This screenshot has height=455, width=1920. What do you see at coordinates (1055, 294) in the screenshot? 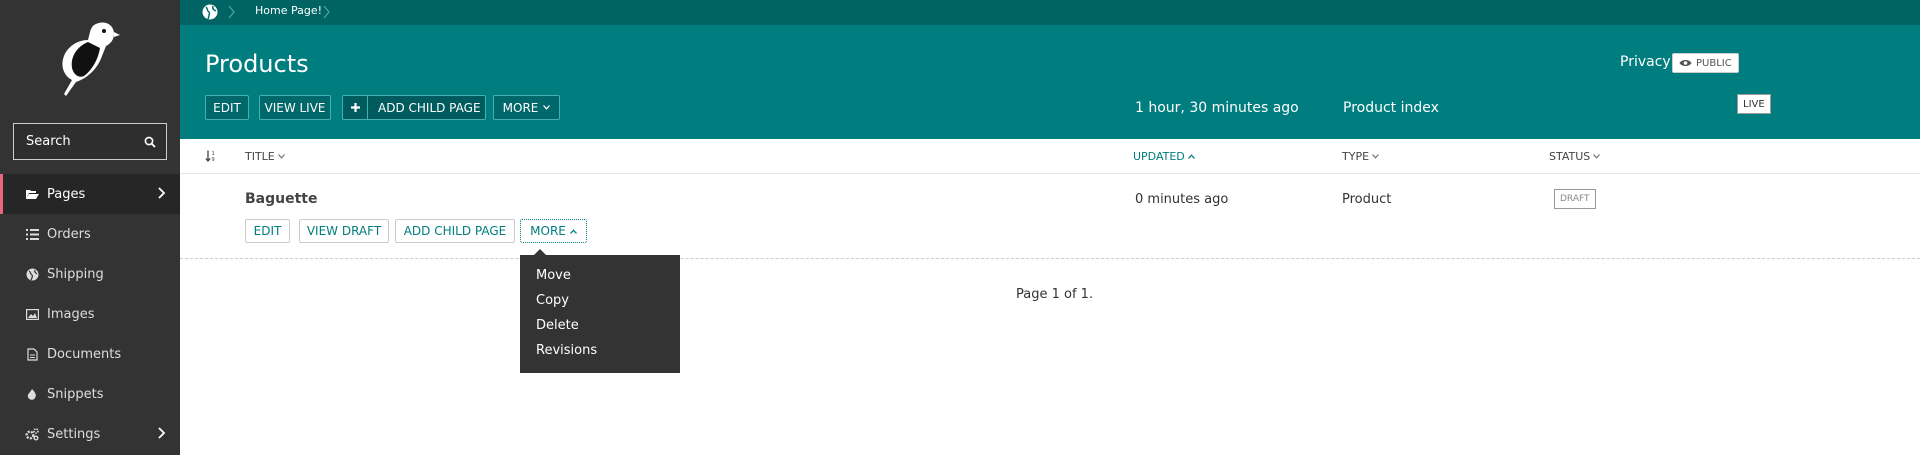
I see `pagination-info: Page 1 of 1.` at bounding box center [1055, 294].